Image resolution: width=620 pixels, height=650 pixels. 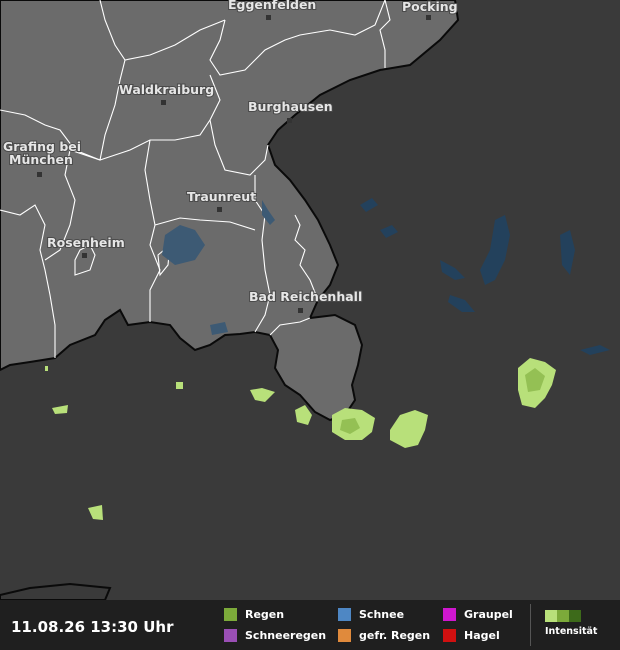 I want to click on legend-label-regen: Regen, so click(x=265, y=614).